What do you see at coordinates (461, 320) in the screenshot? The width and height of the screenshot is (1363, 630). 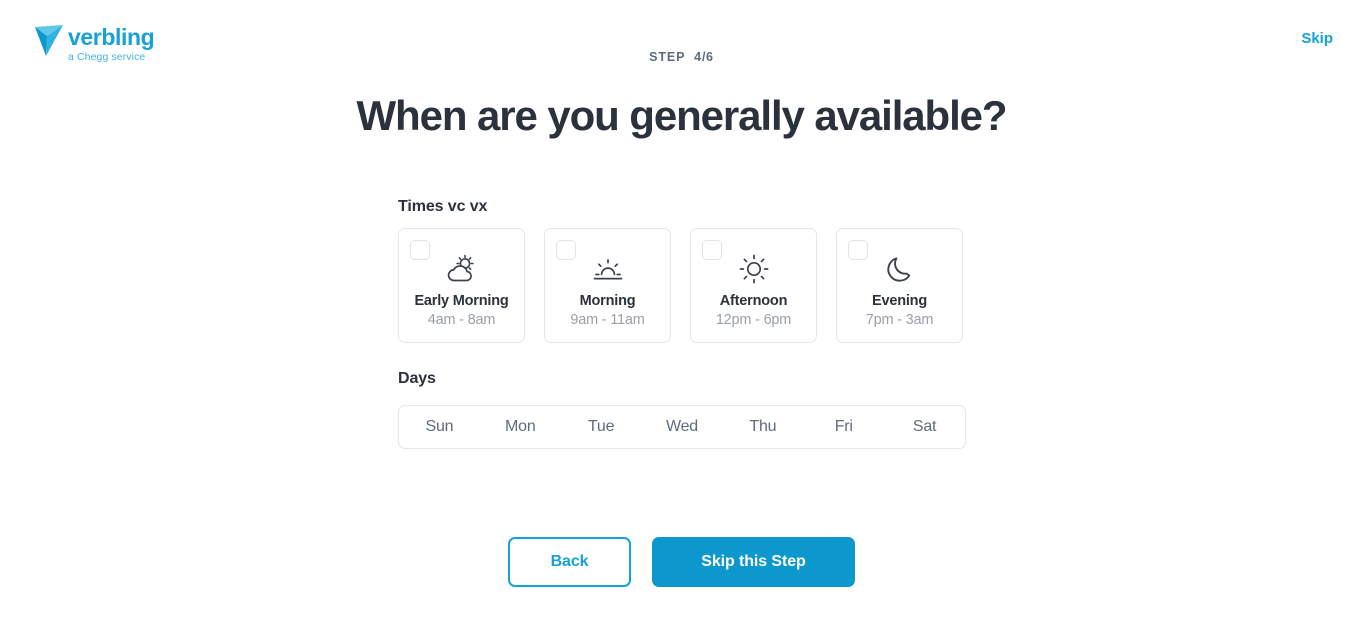 I see `time-range-early-morning: 4am - 8am` at bounding box center [461, 320].